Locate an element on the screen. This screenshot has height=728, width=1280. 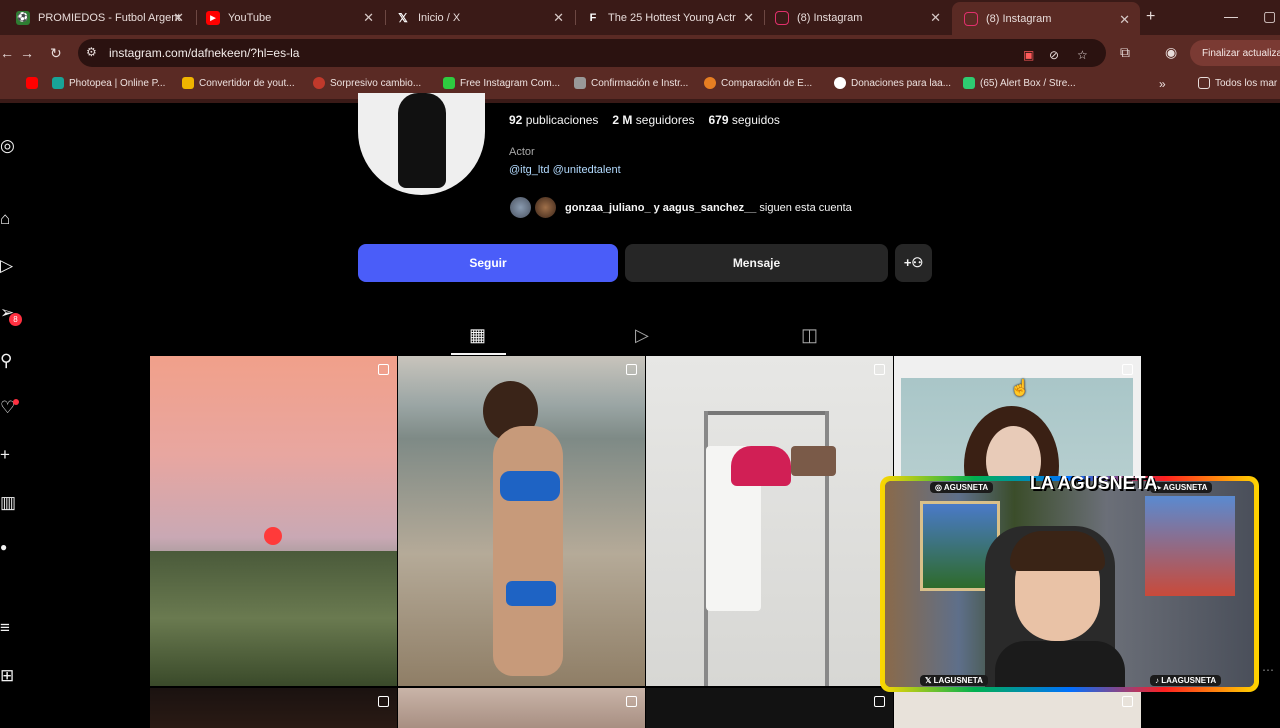
tiktok-handle-text: LAAGUSNETA is located at coordinates (1189, 680).